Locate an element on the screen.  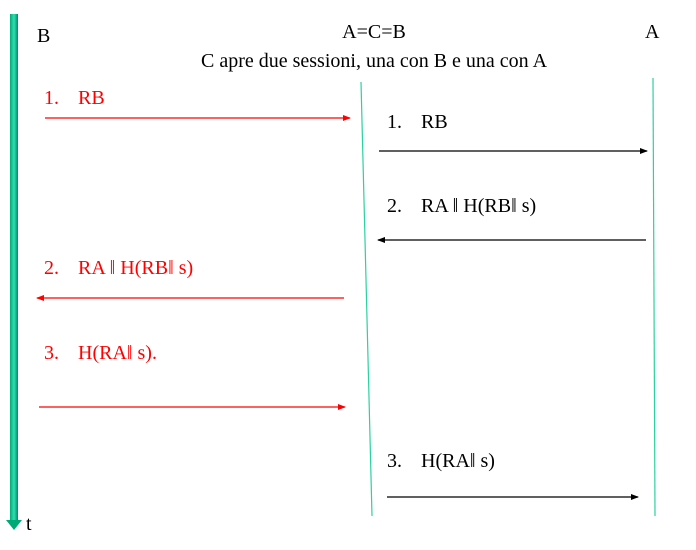
participant-a-label: A is located at coordinates (652, 32).